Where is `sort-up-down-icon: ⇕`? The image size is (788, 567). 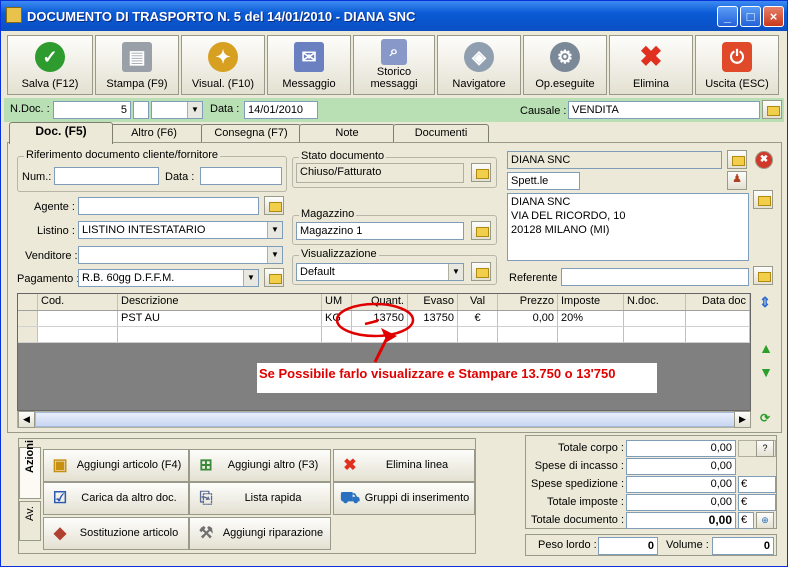
sort-up-down-icon: ⇕ is located at coordinates (765, 302).